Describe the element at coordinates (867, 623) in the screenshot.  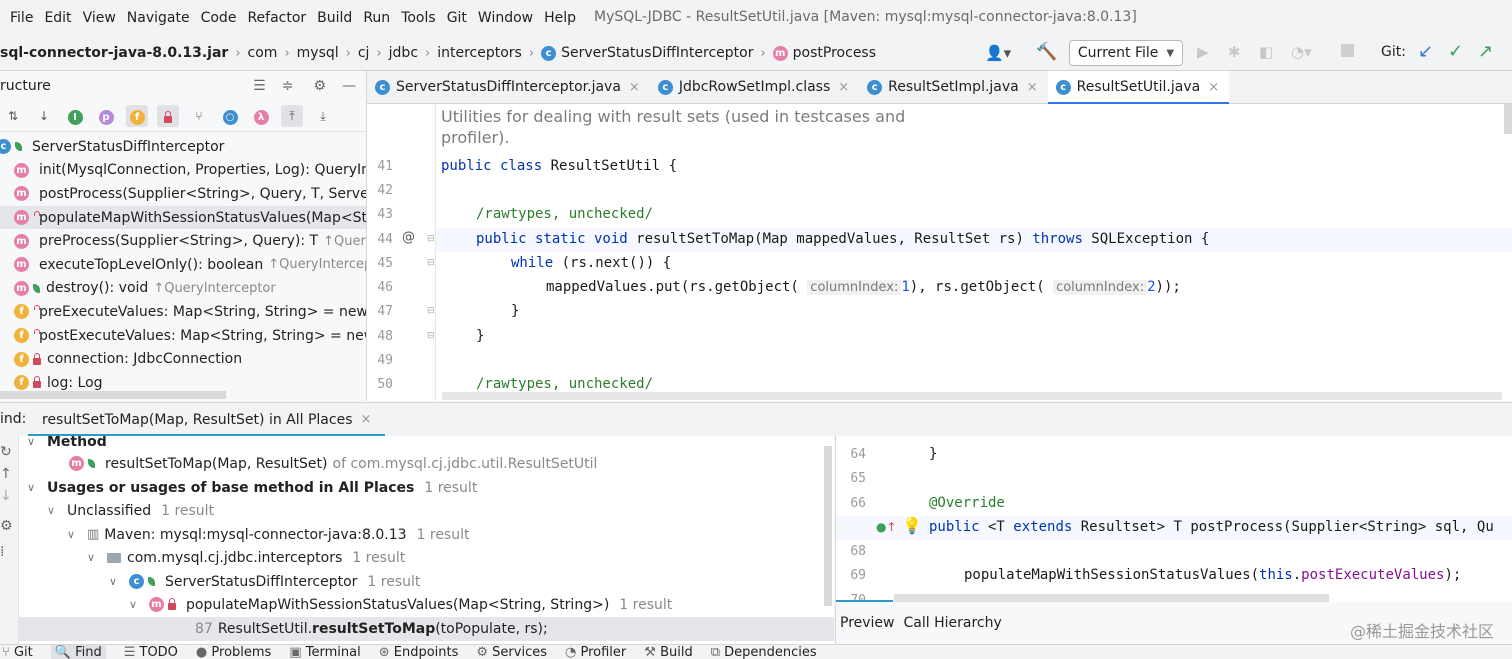
I see `tab-preview: Preview` at that location.